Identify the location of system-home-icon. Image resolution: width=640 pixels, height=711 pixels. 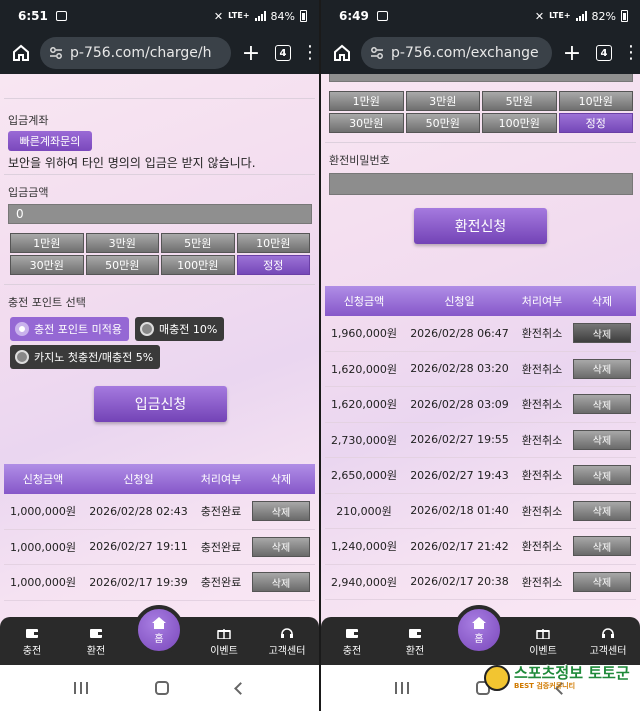
(161, 688).